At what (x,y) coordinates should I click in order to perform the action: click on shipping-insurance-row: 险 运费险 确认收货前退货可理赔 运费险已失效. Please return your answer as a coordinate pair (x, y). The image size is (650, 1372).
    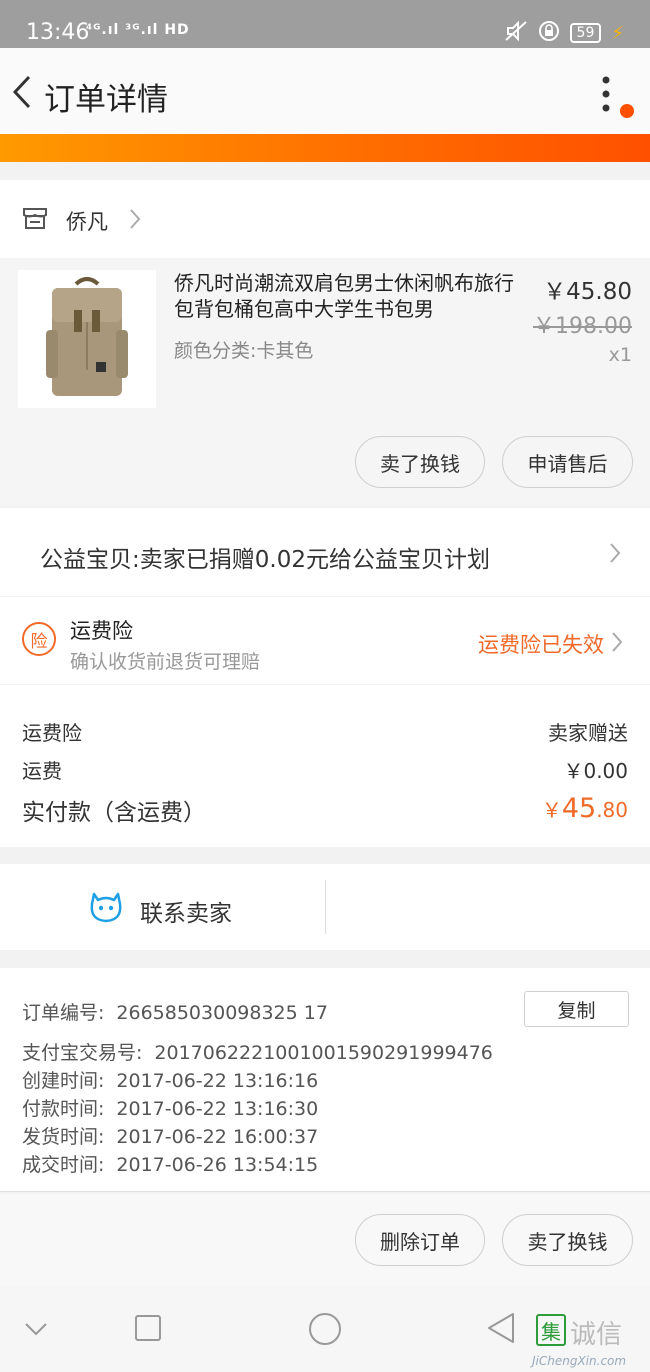
    Looking at the image, I should click on (325, 640).